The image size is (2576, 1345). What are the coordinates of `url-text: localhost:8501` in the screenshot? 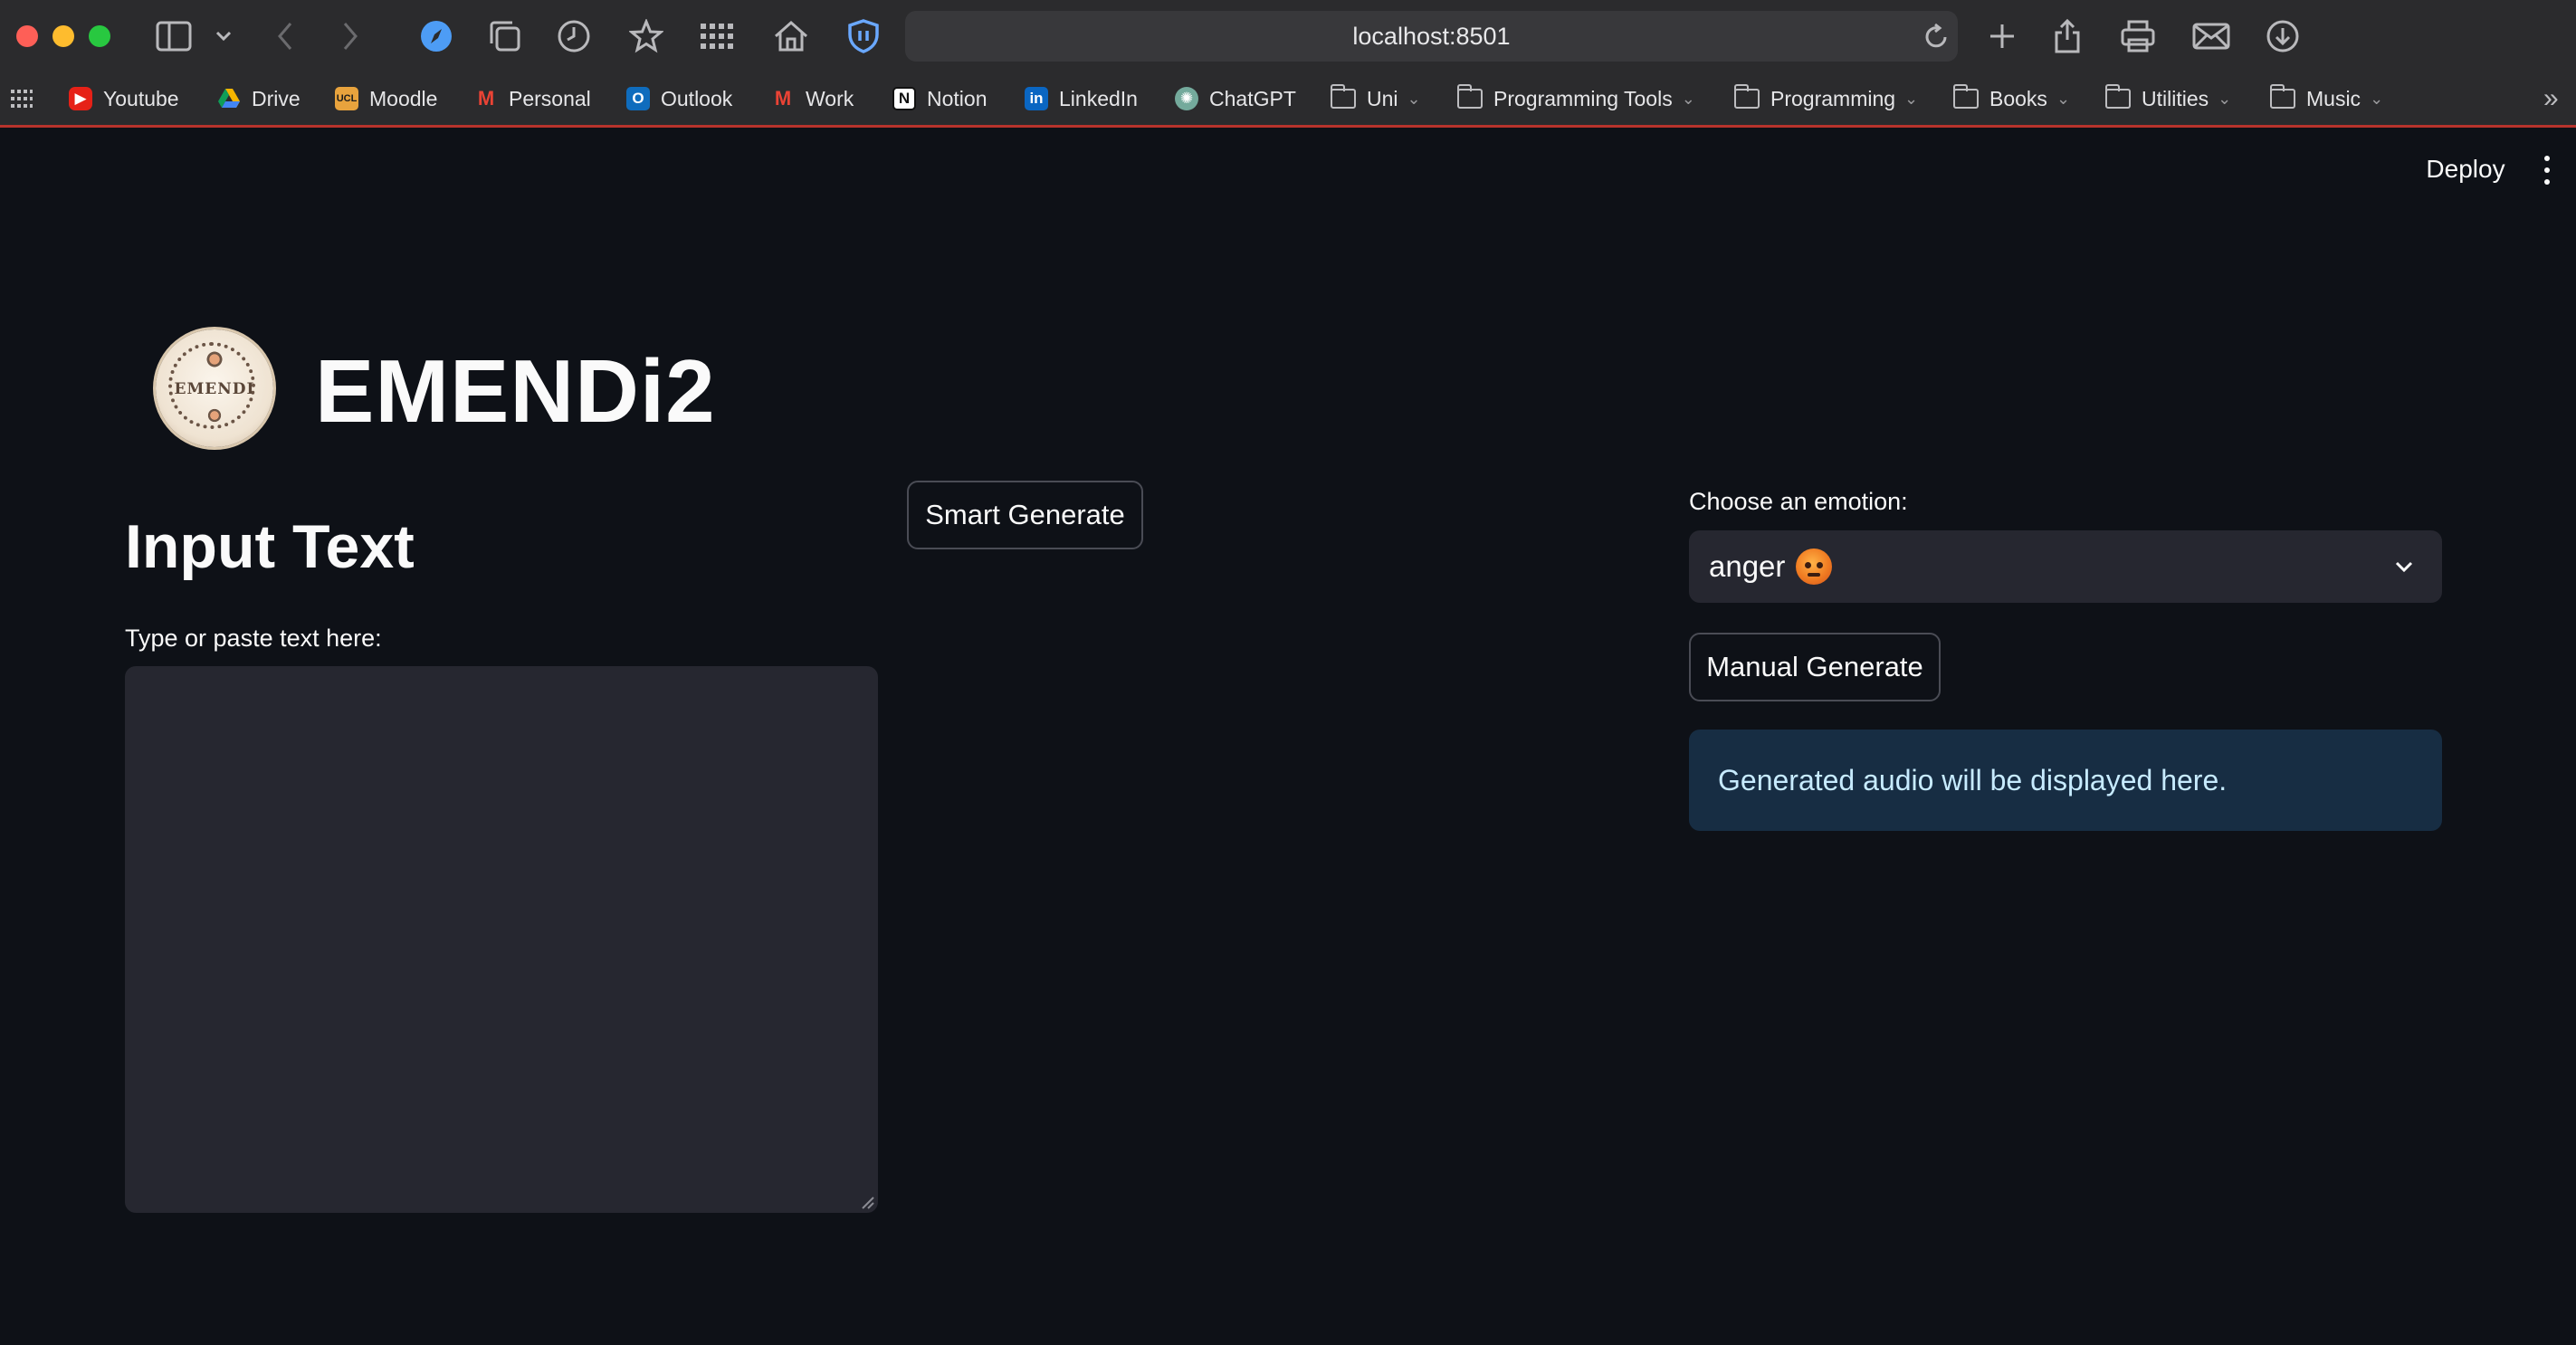 It's located at (1432, 36).